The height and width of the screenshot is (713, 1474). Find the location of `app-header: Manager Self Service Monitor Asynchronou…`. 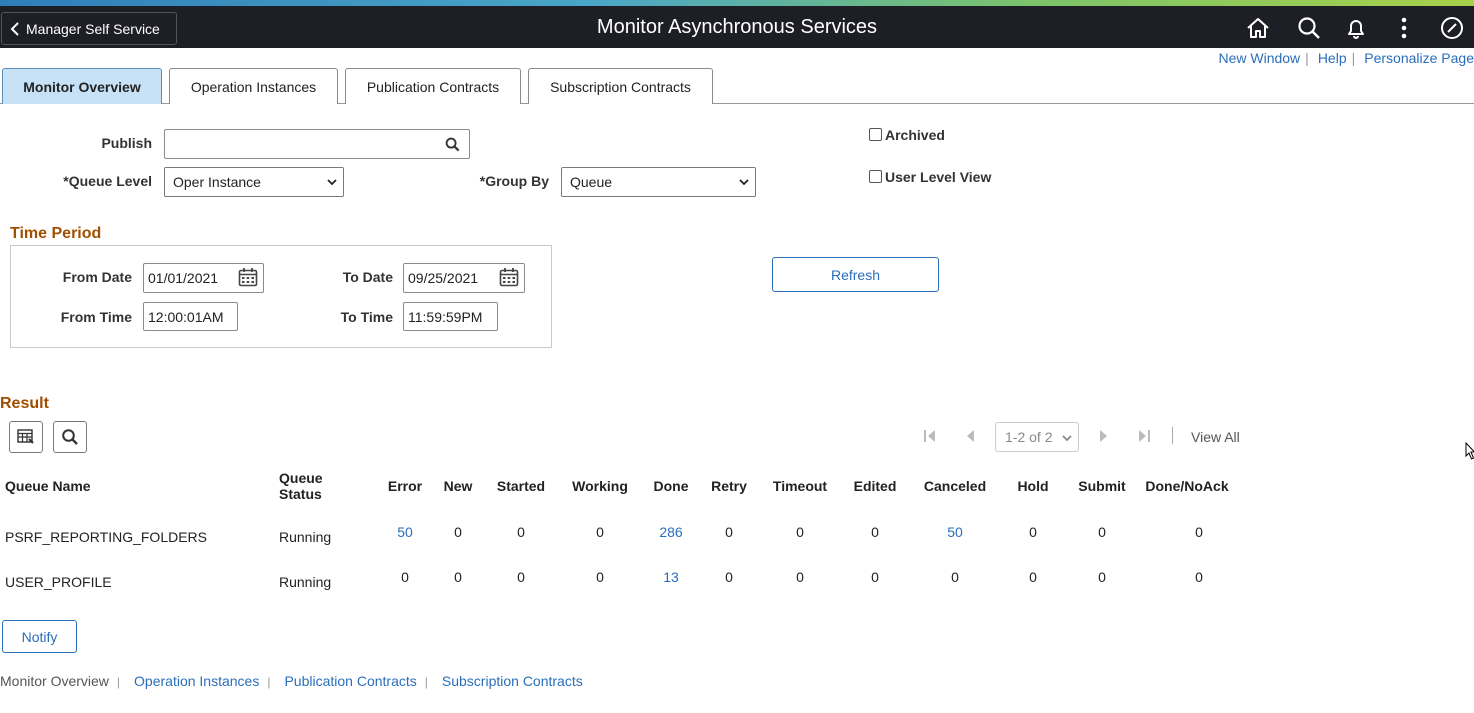

app-header: Manager Self Service Monitor Asynchronou… is located at coordinates (737, 27).